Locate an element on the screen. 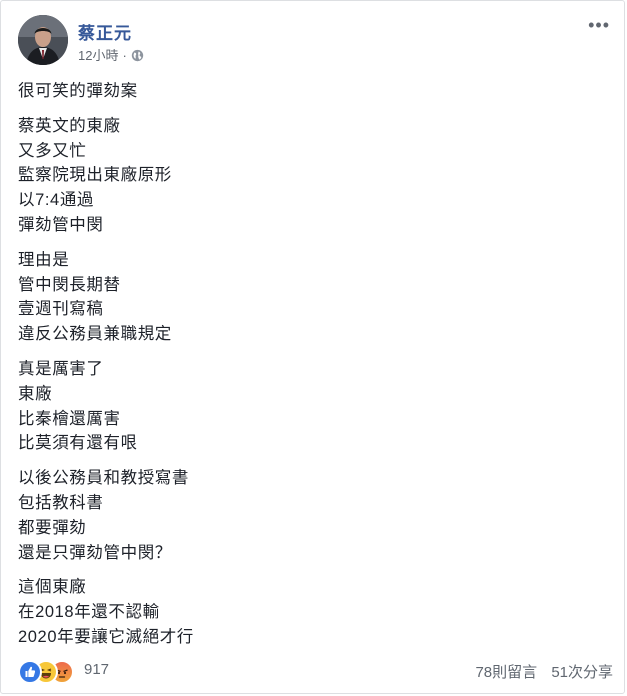  more-options-icon: ••• is located at coordinates (599, 25).